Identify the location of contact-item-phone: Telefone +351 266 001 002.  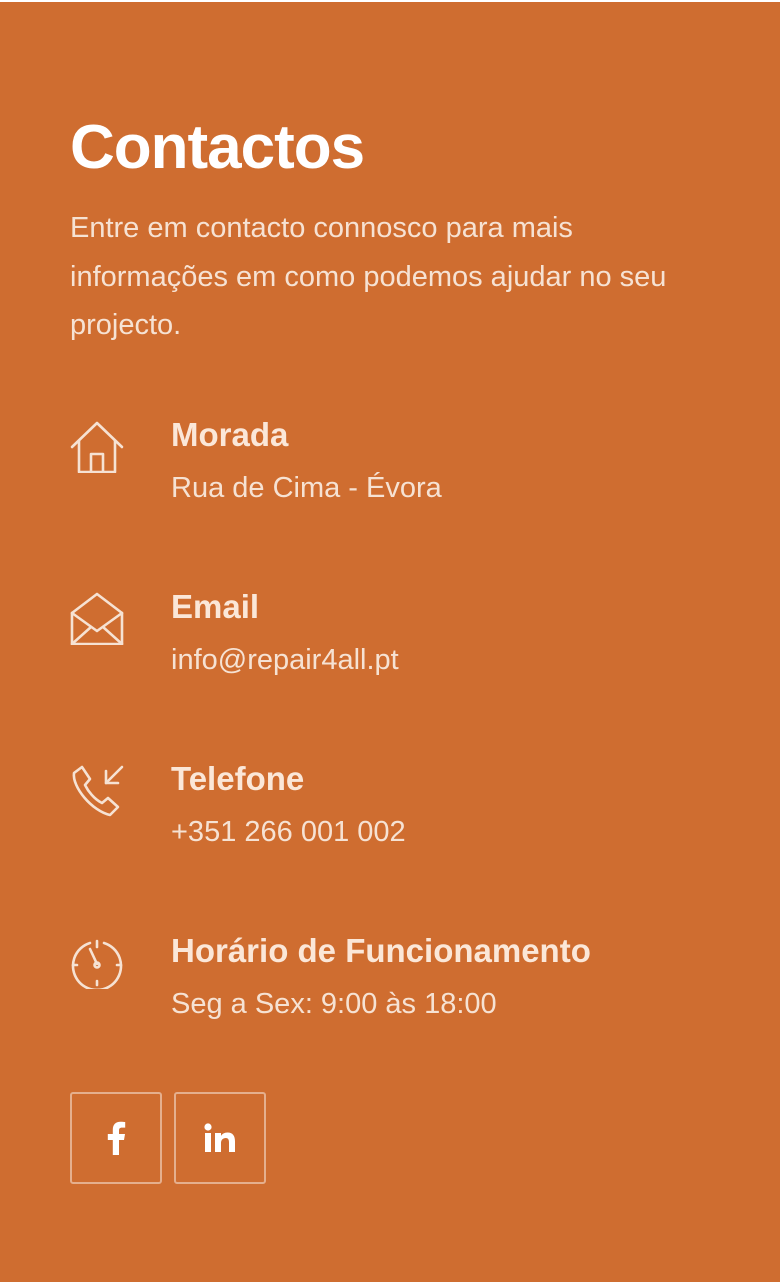
(400, 814).